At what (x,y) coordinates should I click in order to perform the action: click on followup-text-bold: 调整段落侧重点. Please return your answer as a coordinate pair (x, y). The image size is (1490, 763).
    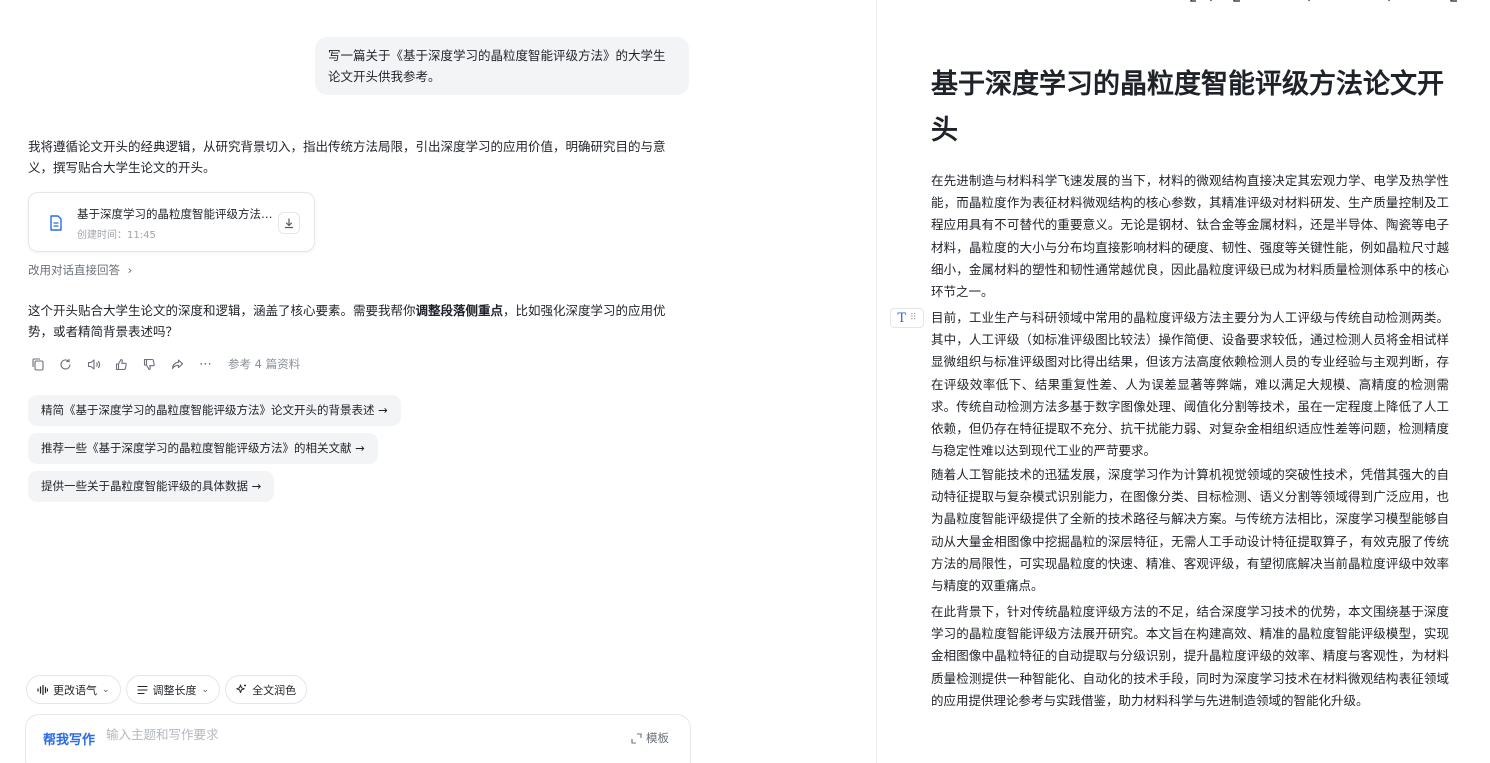
    Looking at the image, I should click on (459, 310).